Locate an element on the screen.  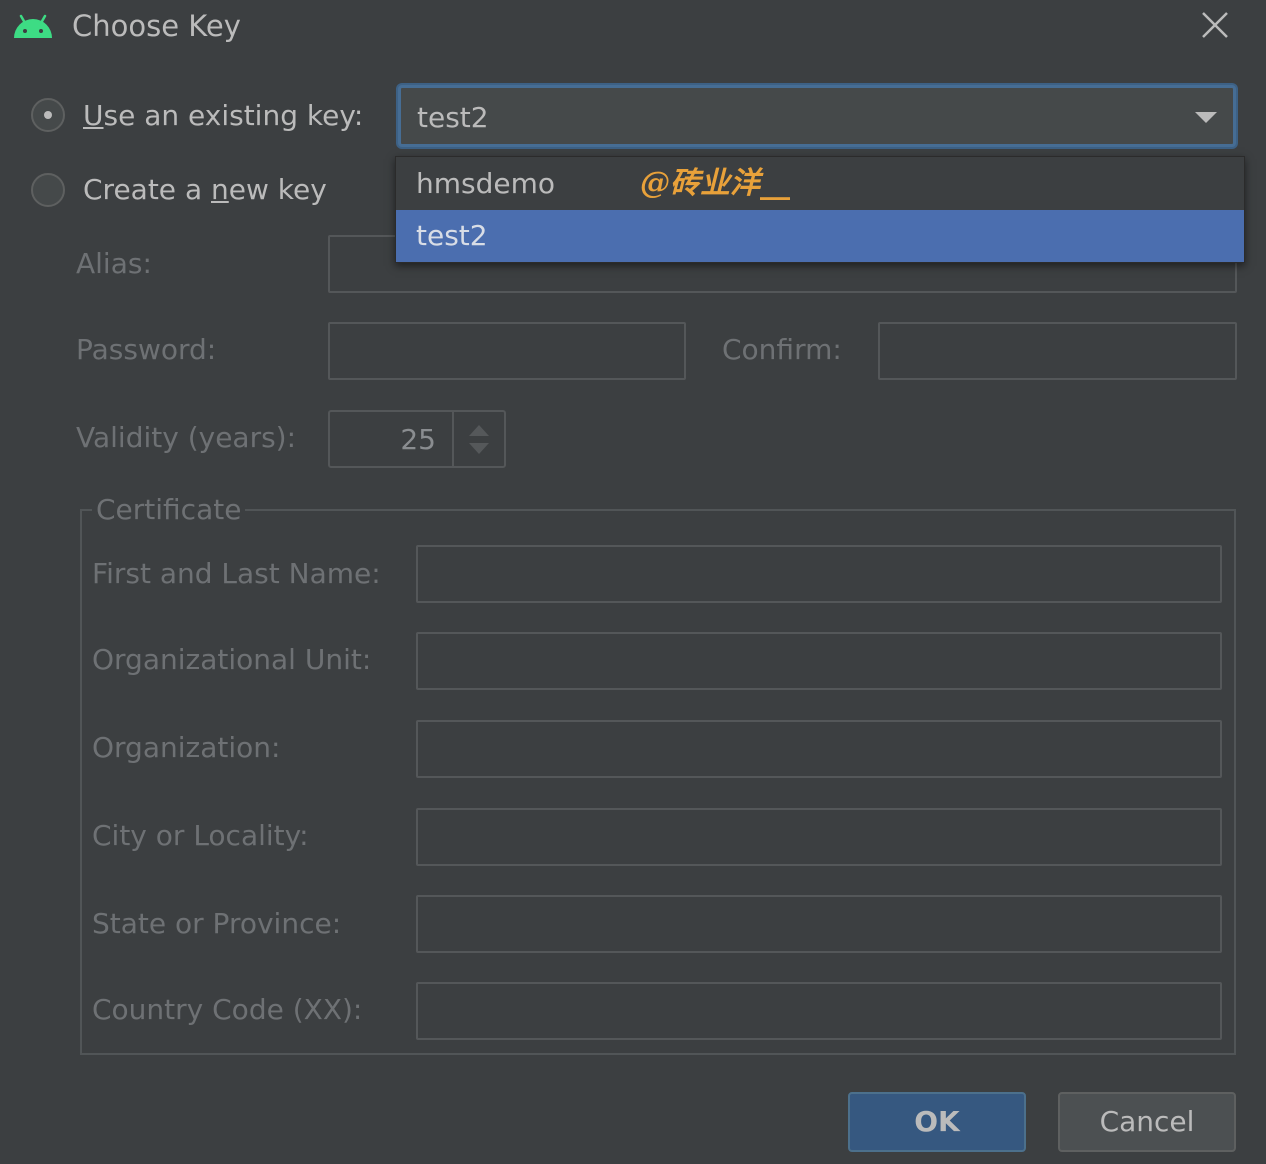
combobox-value: test2 is located at coordinates (453, 117).